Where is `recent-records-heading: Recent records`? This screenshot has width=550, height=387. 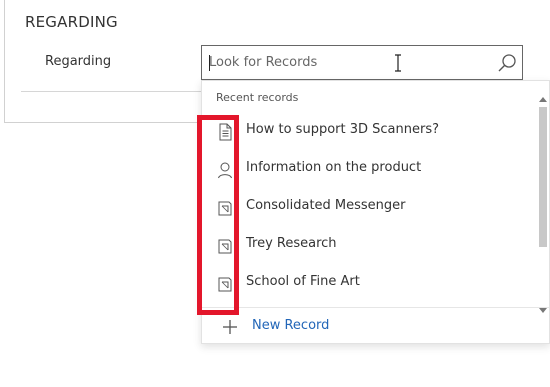
recent-records-heading: Recent records is located at coordinates (257, 97).